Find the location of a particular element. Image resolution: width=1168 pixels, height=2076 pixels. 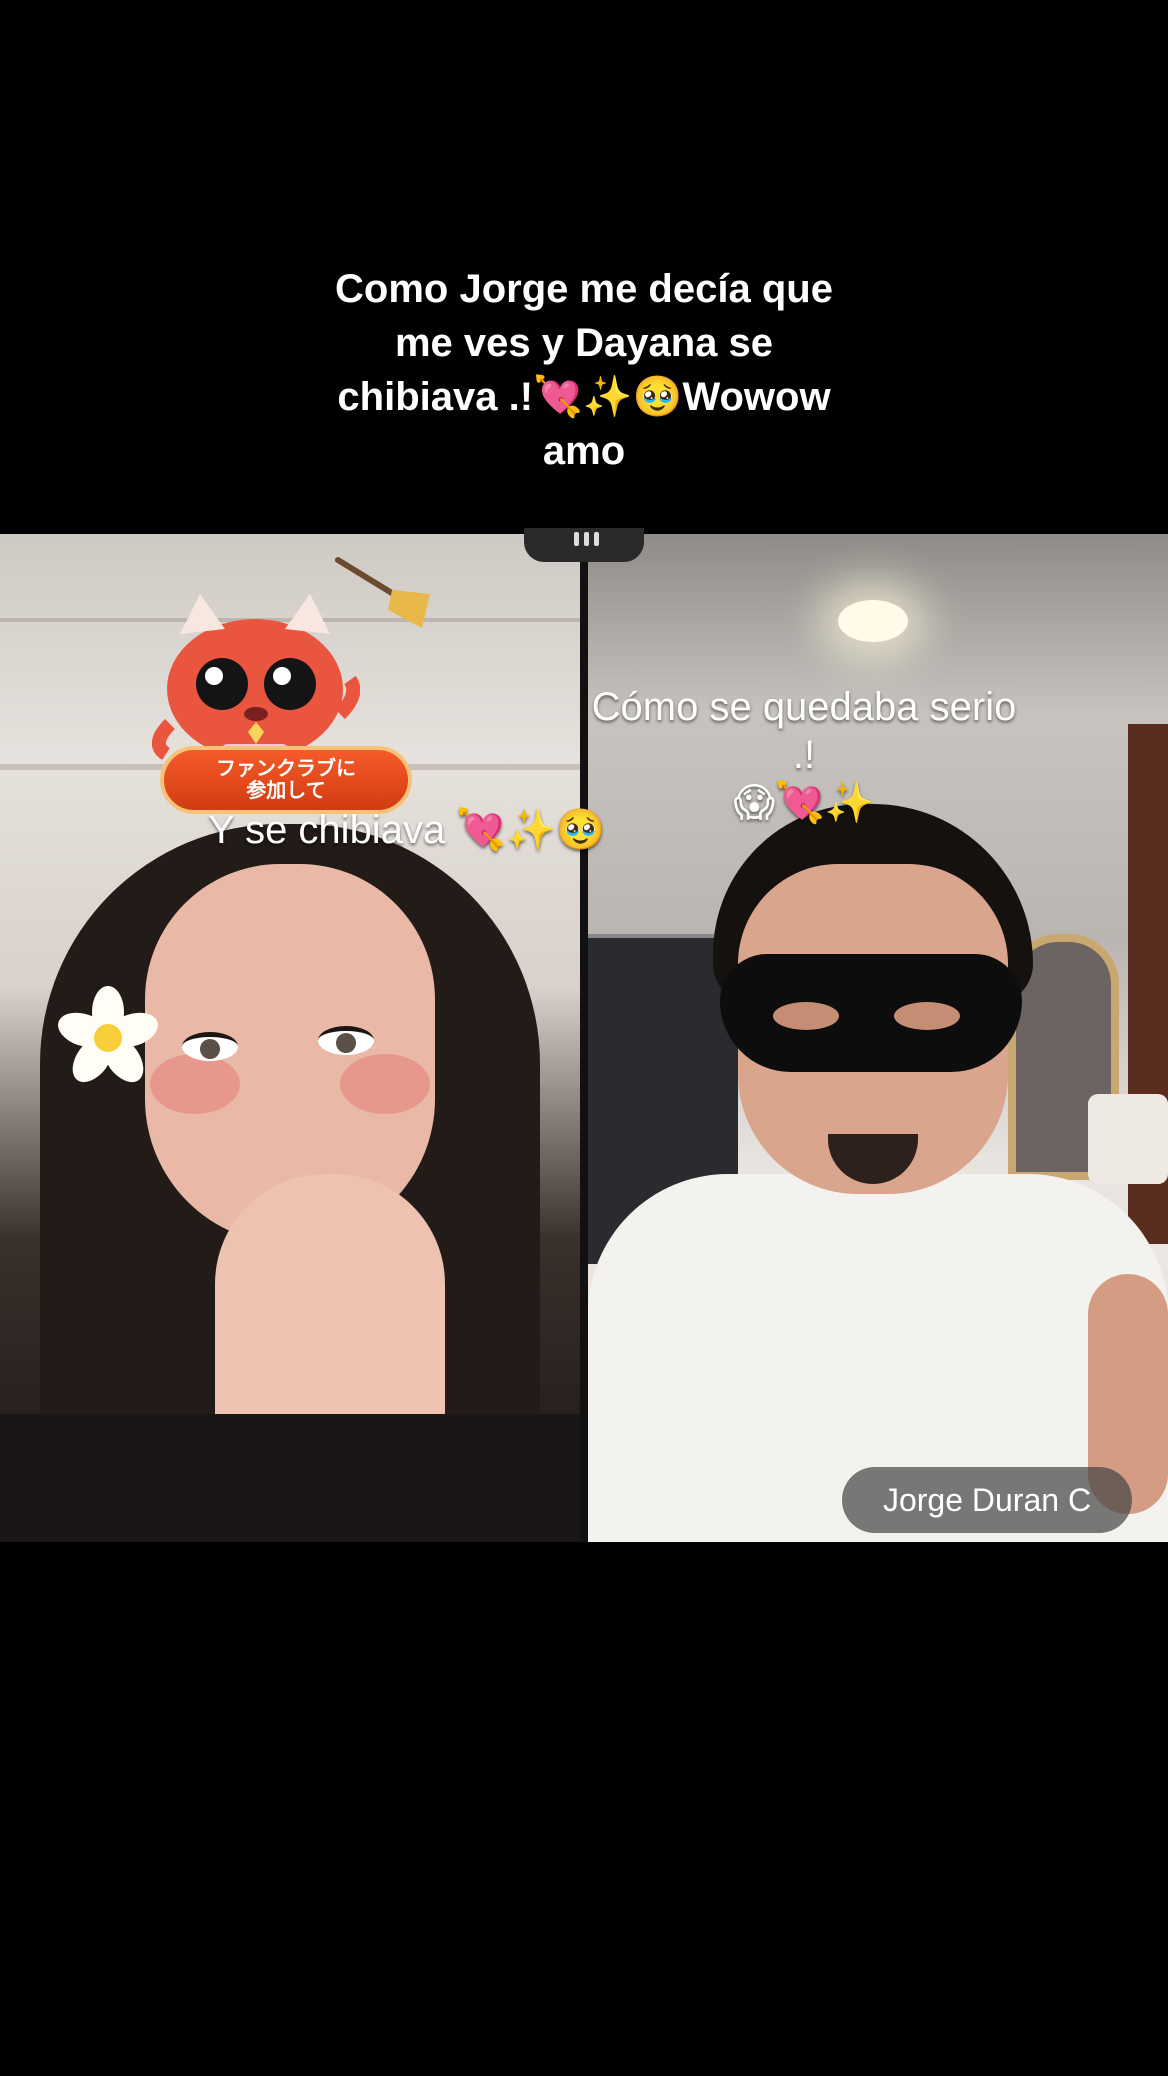

split-drag-handle is located at coordinates (584, 545).